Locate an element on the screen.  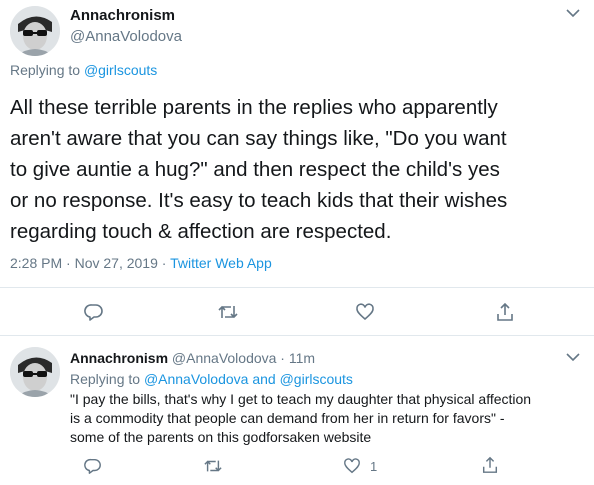
tweet-meta: 2:28 PM · Nov 27, 2019 · Twitter Web App is located at coordinates (141, 263).